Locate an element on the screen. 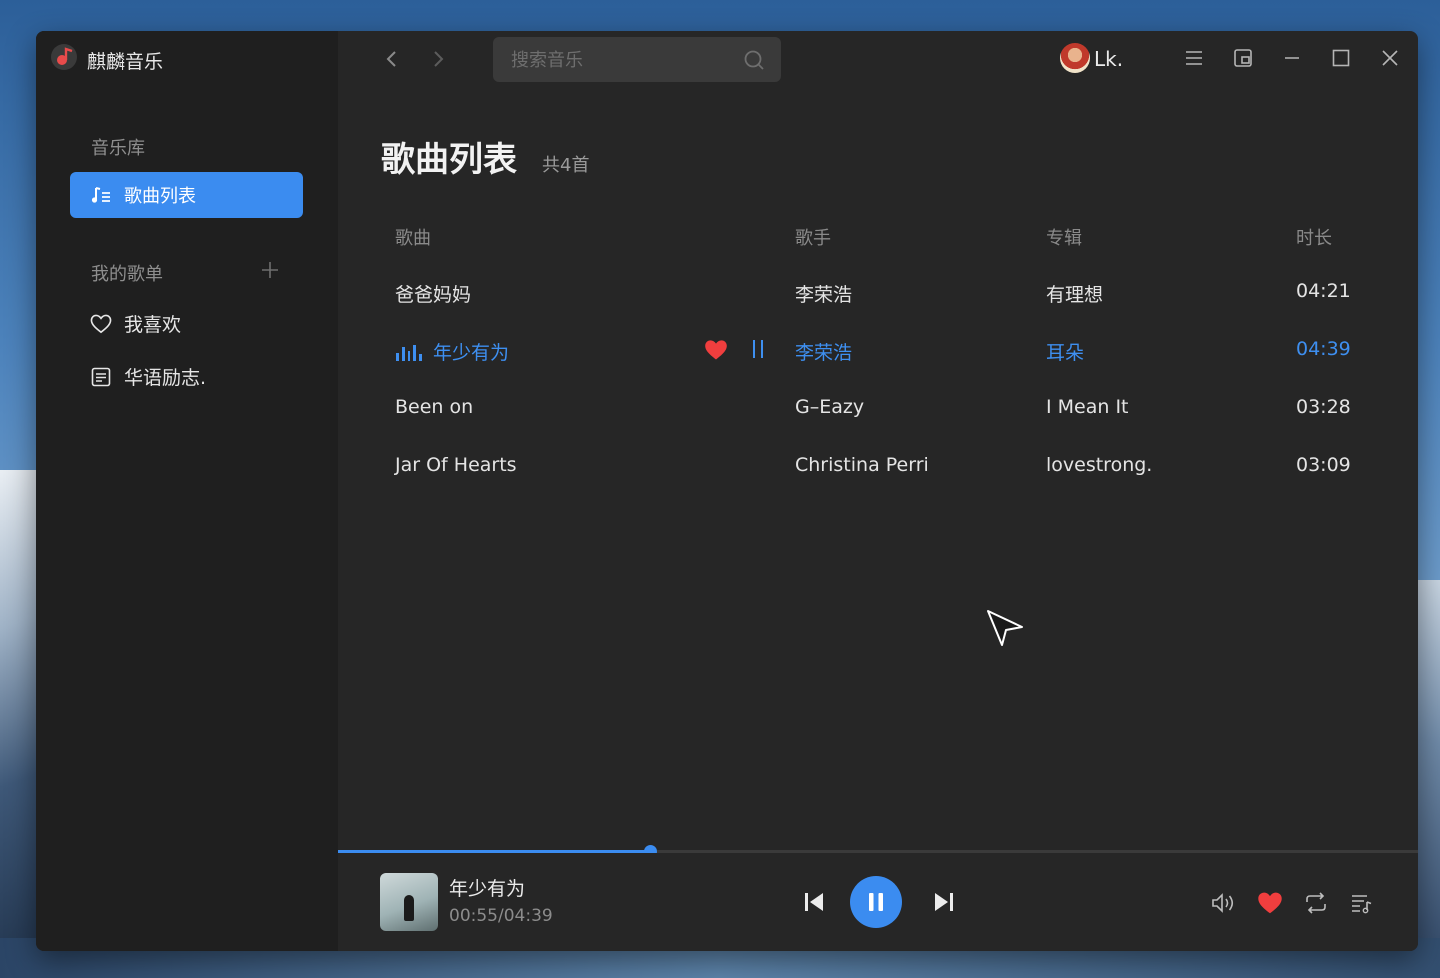  column-header-song: 歌曲 is located at coordinates (413, 238).